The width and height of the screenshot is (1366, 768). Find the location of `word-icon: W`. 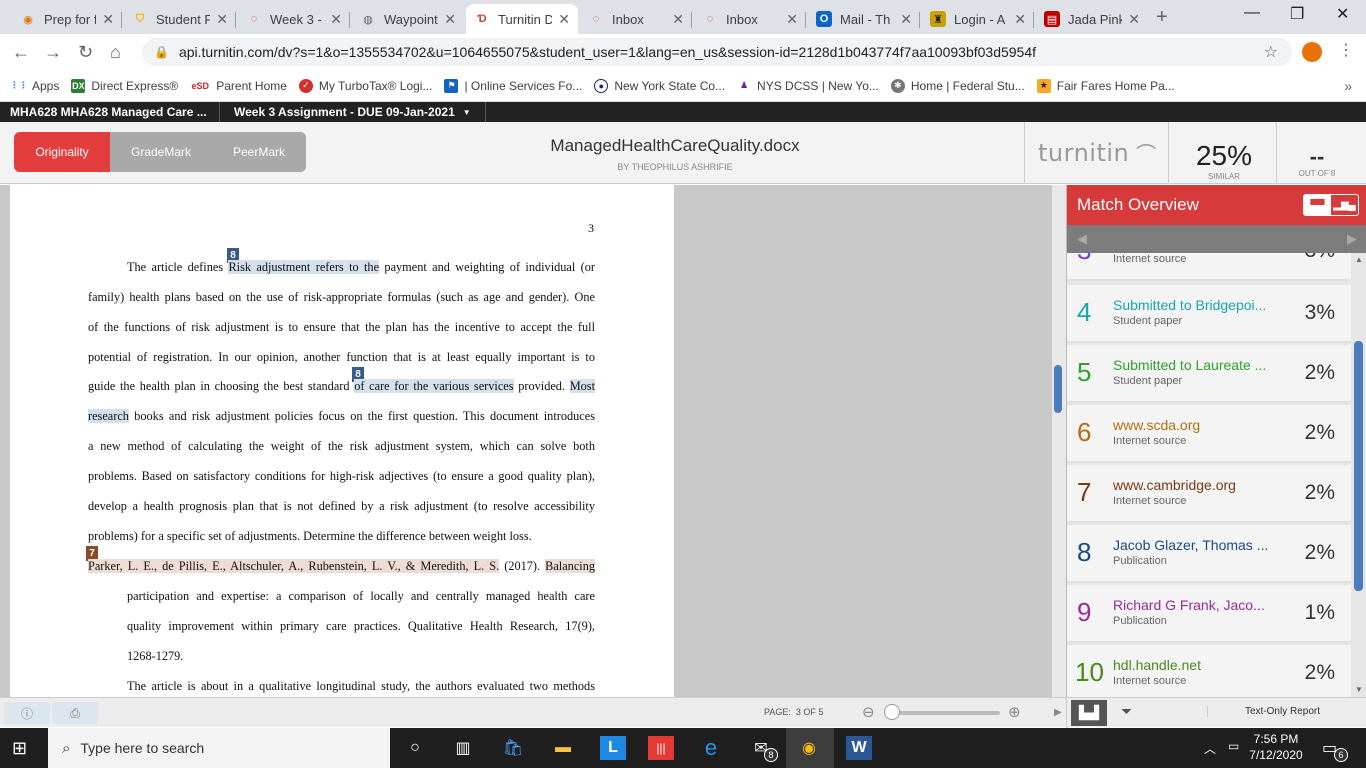

word-icon: W is located at coordinates (859, 748).